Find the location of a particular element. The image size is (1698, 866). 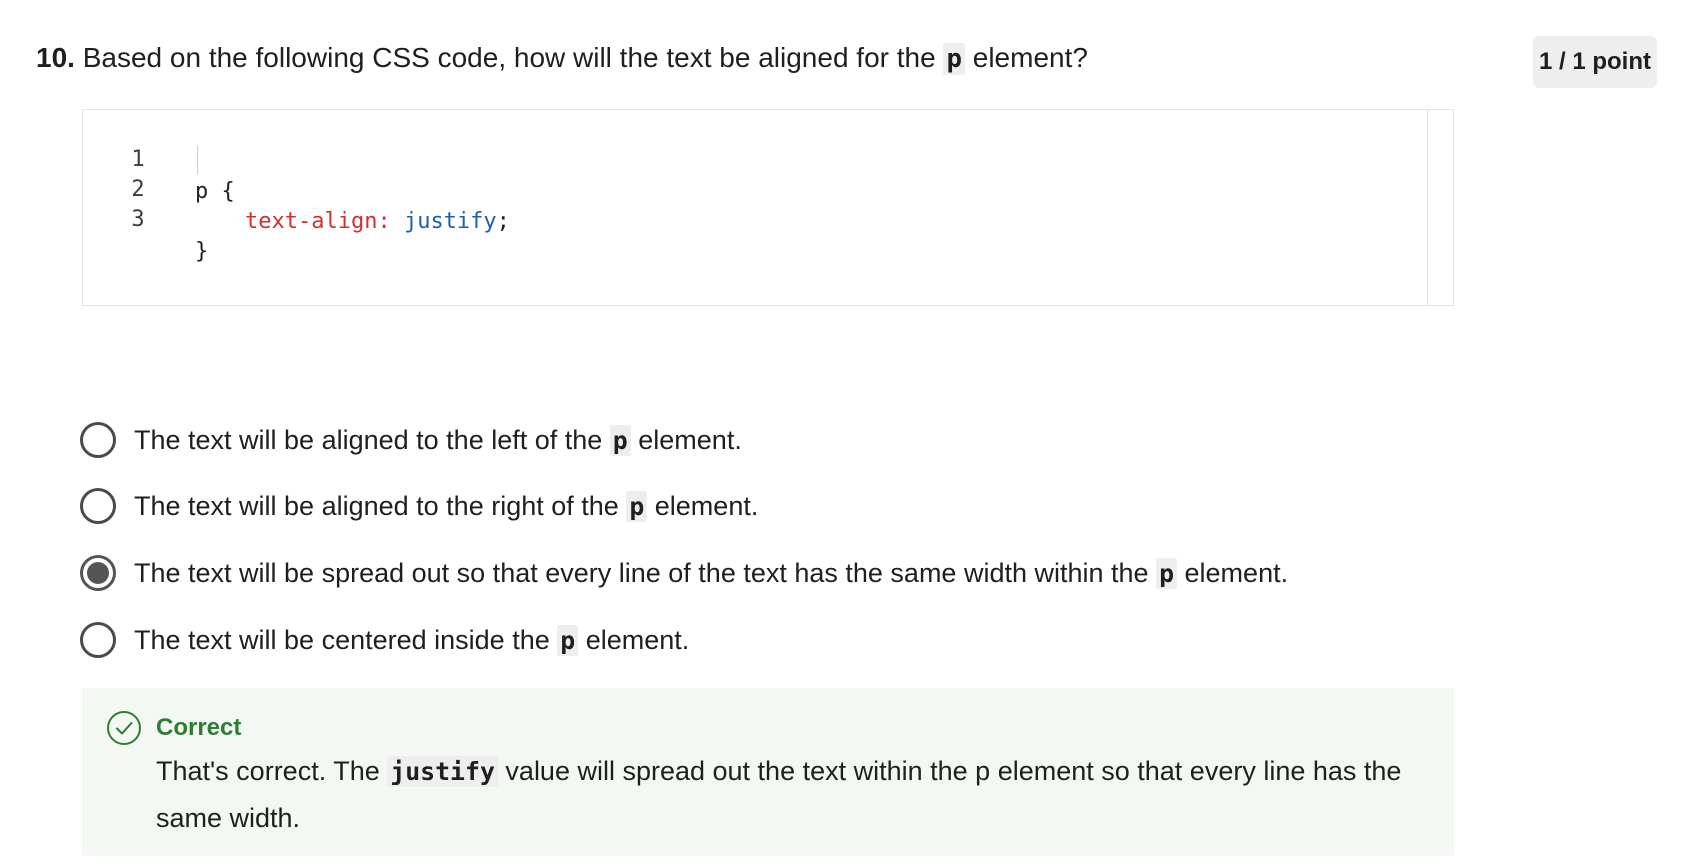

editor-scrollbar is located at coordinates (1440, 207).